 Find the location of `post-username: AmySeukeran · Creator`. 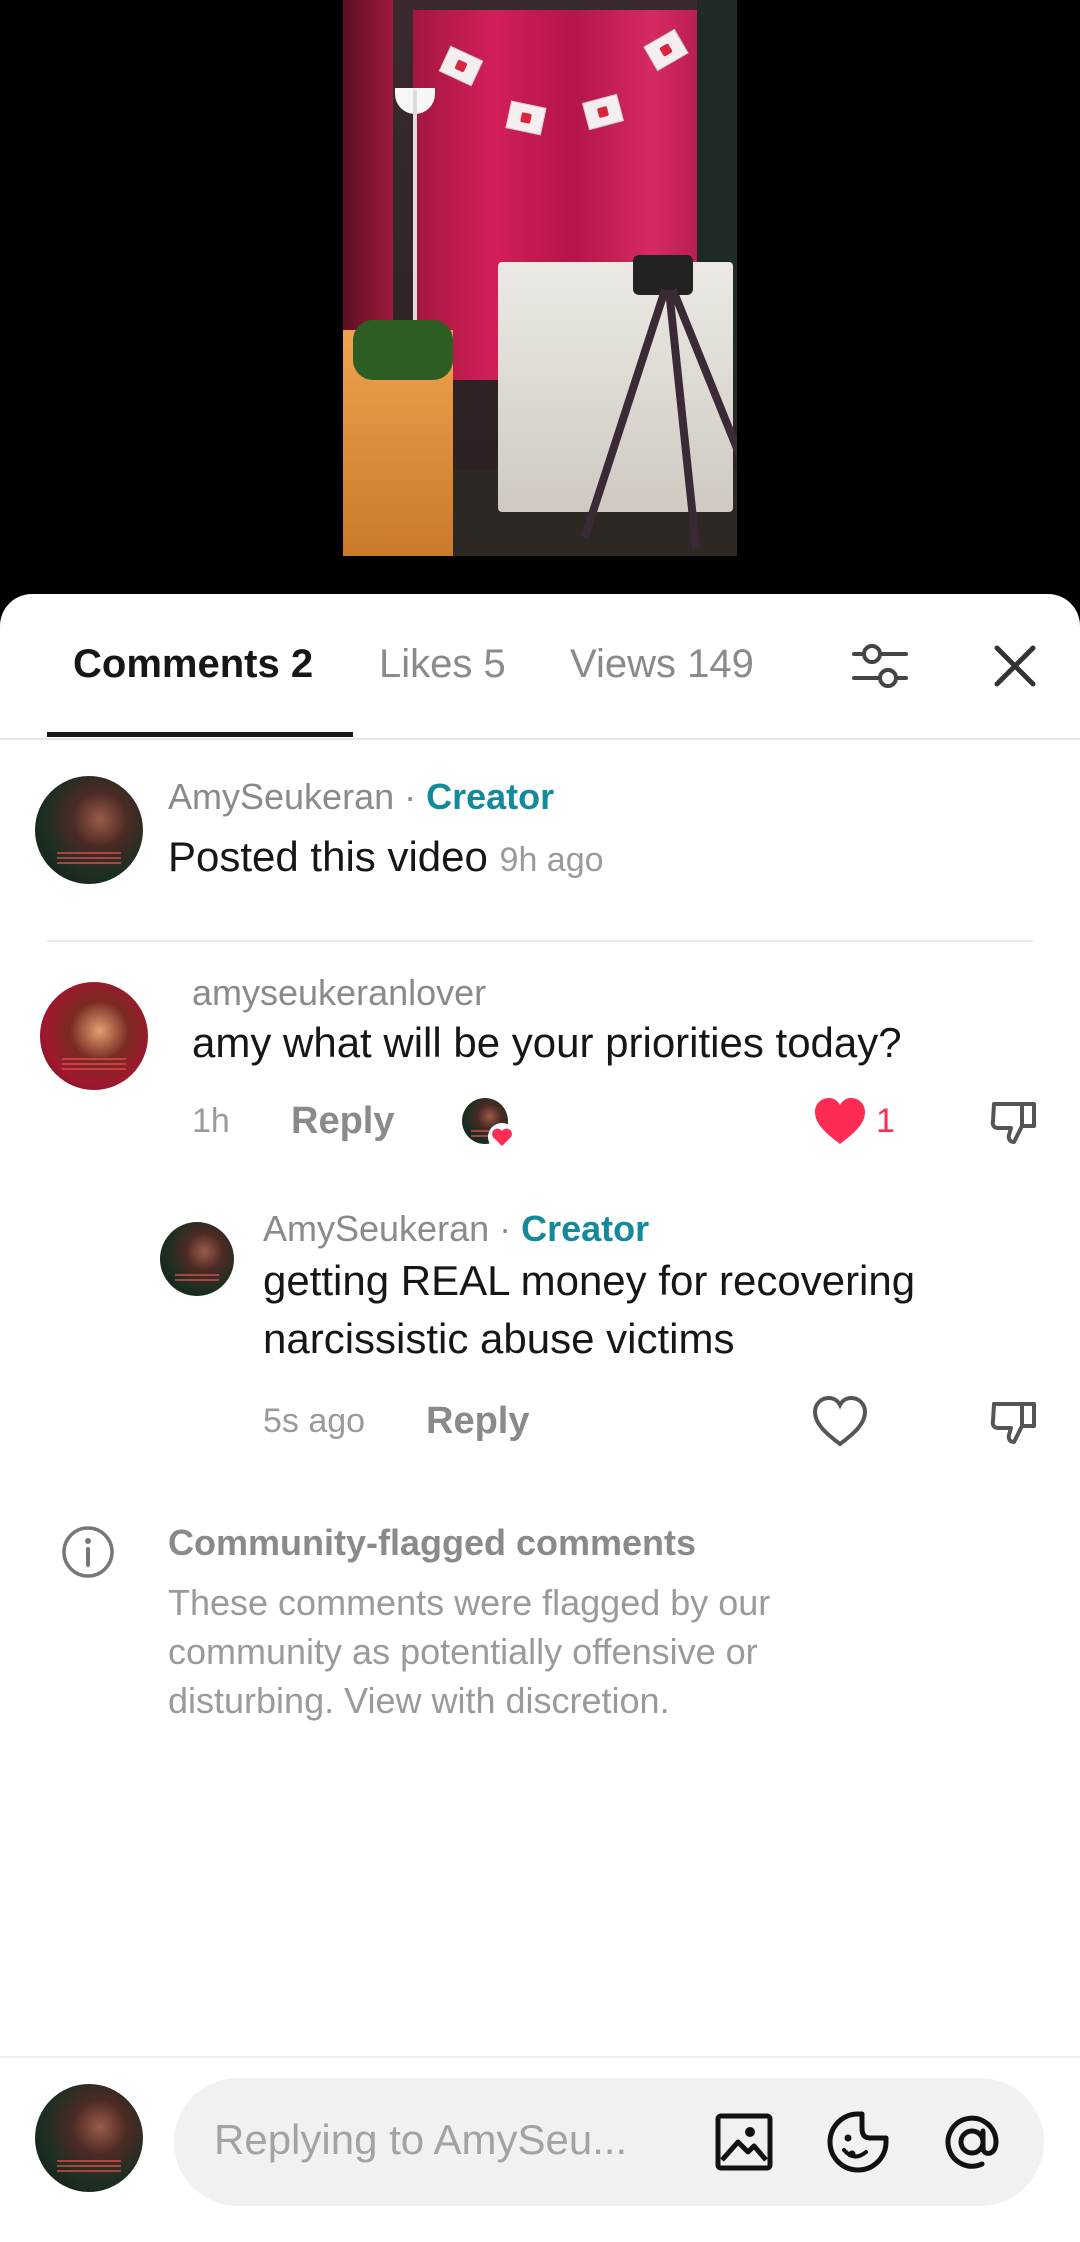

post-username: AmySeukeran · Creator is located at coordinates (361, 797).